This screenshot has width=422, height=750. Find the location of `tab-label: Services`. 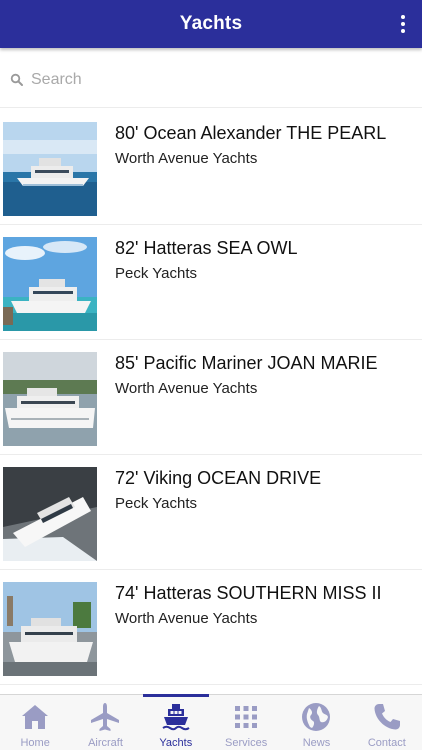

tab-label: Services is located at coordinates (246, 743).